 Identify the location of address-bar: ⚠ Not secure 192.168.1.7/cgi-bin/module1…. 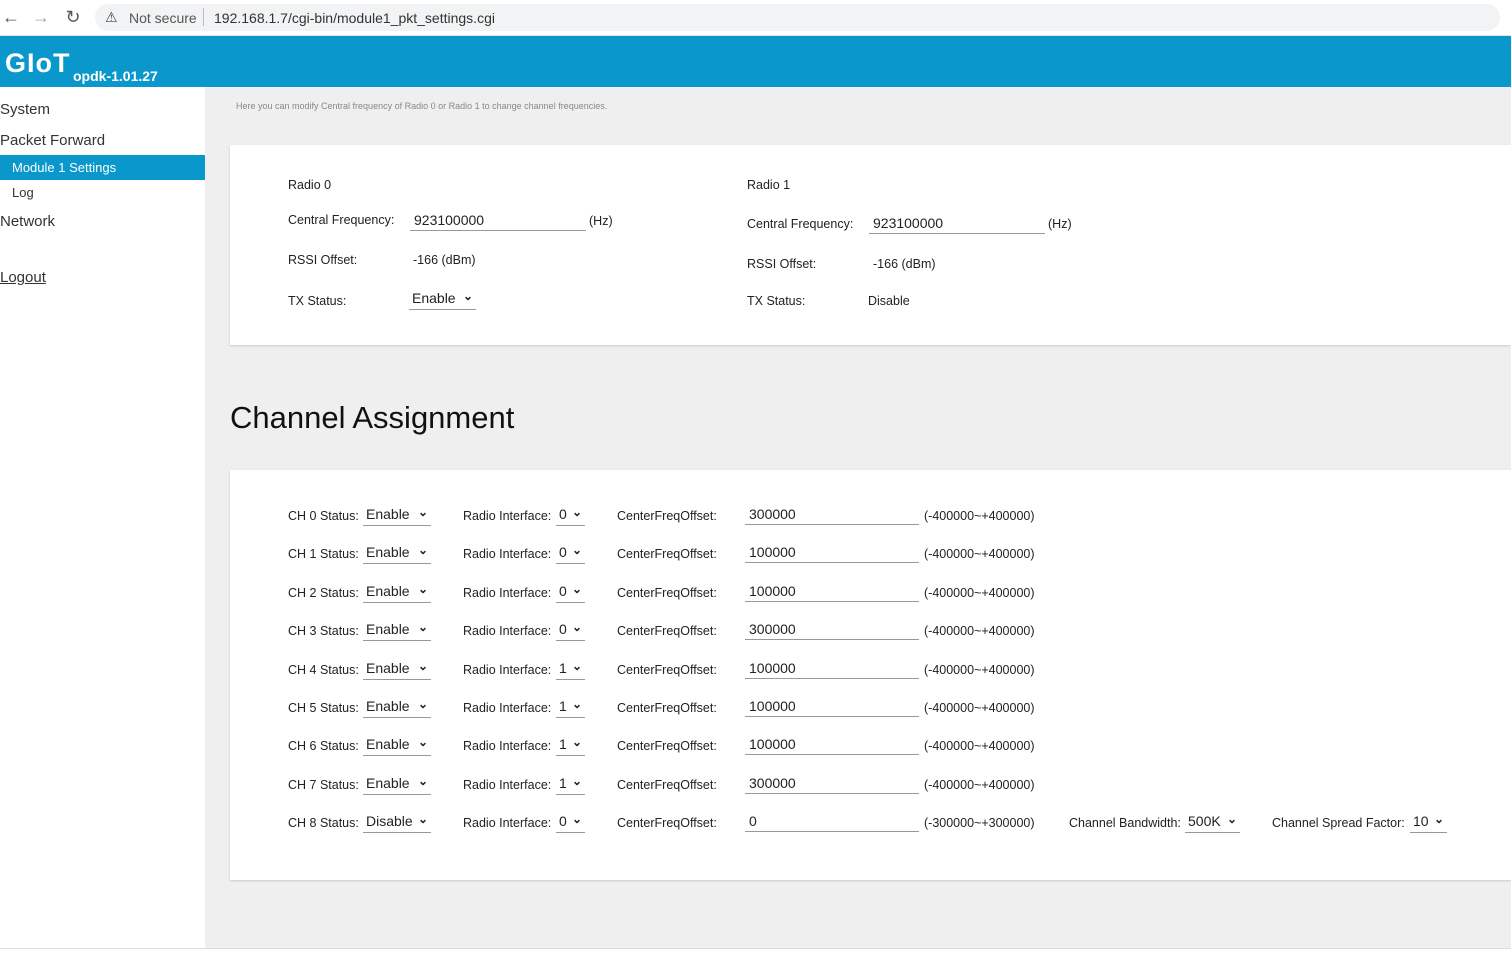
(797, 17).